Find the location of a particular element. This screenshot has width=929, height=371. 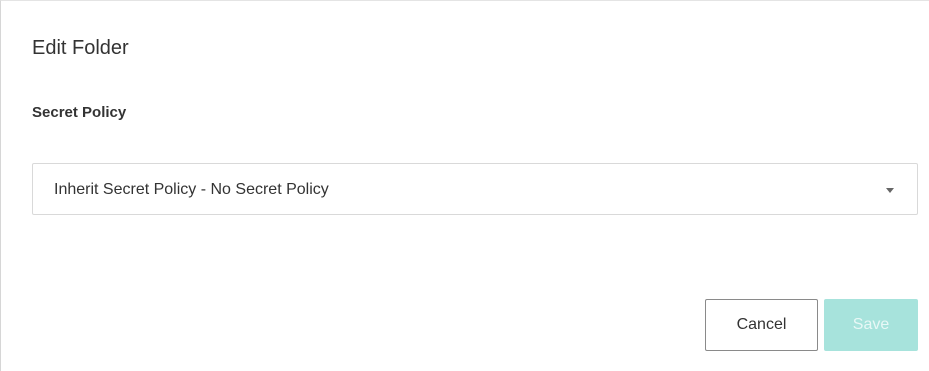

save-button: Save is located at coordinates (871, 325).